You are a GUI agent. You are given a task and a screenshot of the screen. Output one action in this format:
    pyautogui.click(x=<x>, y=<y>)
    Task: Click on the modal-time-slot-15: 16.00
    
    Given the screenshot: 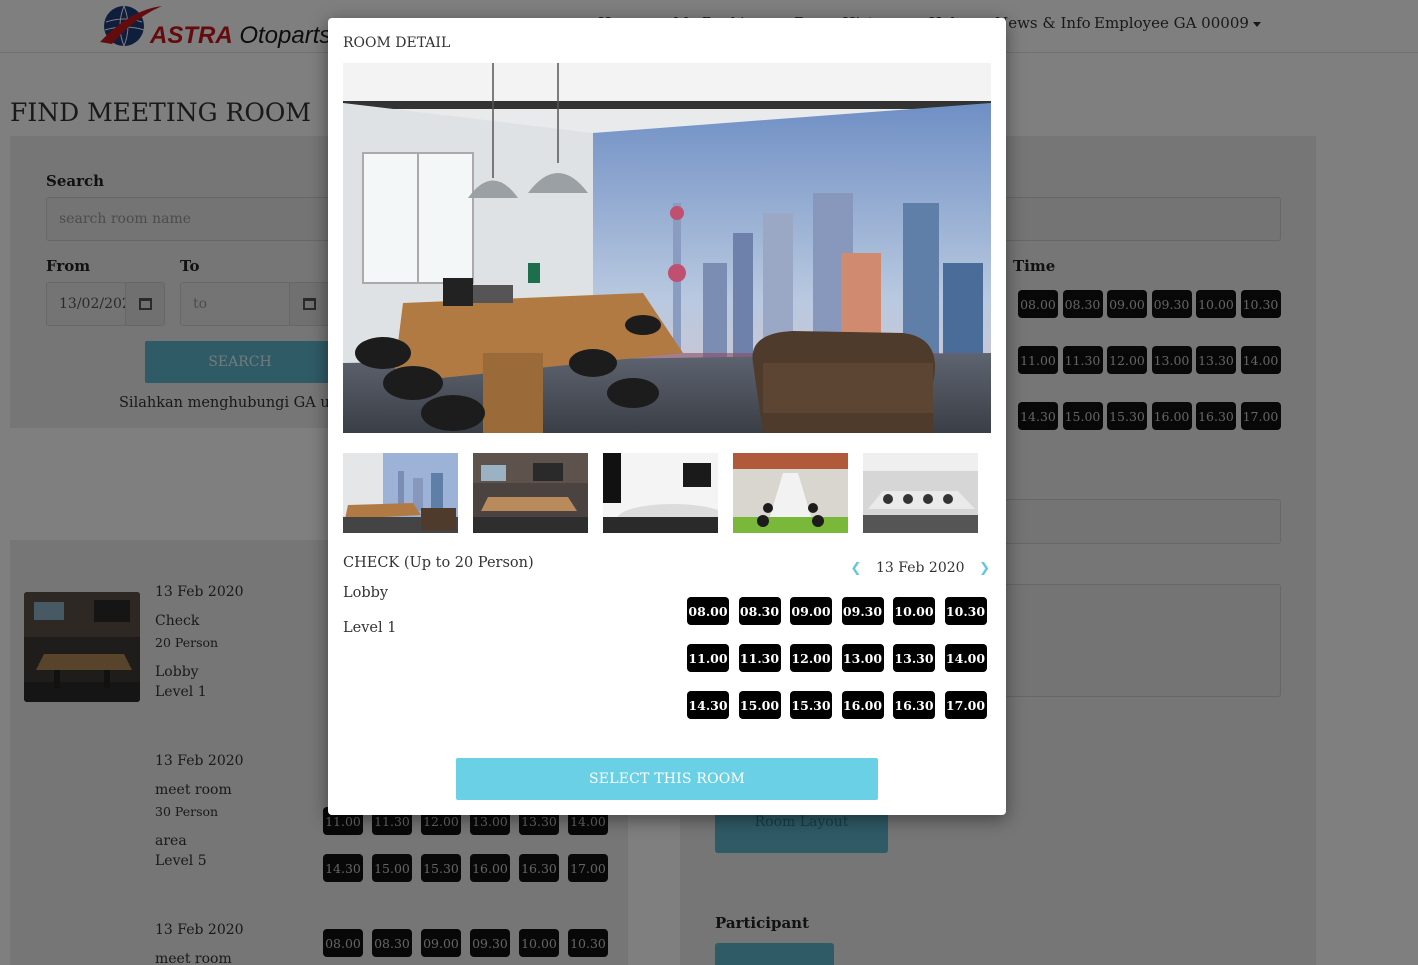 What is the action you would take?
    pyautogui.click(x=862, y=705)
    